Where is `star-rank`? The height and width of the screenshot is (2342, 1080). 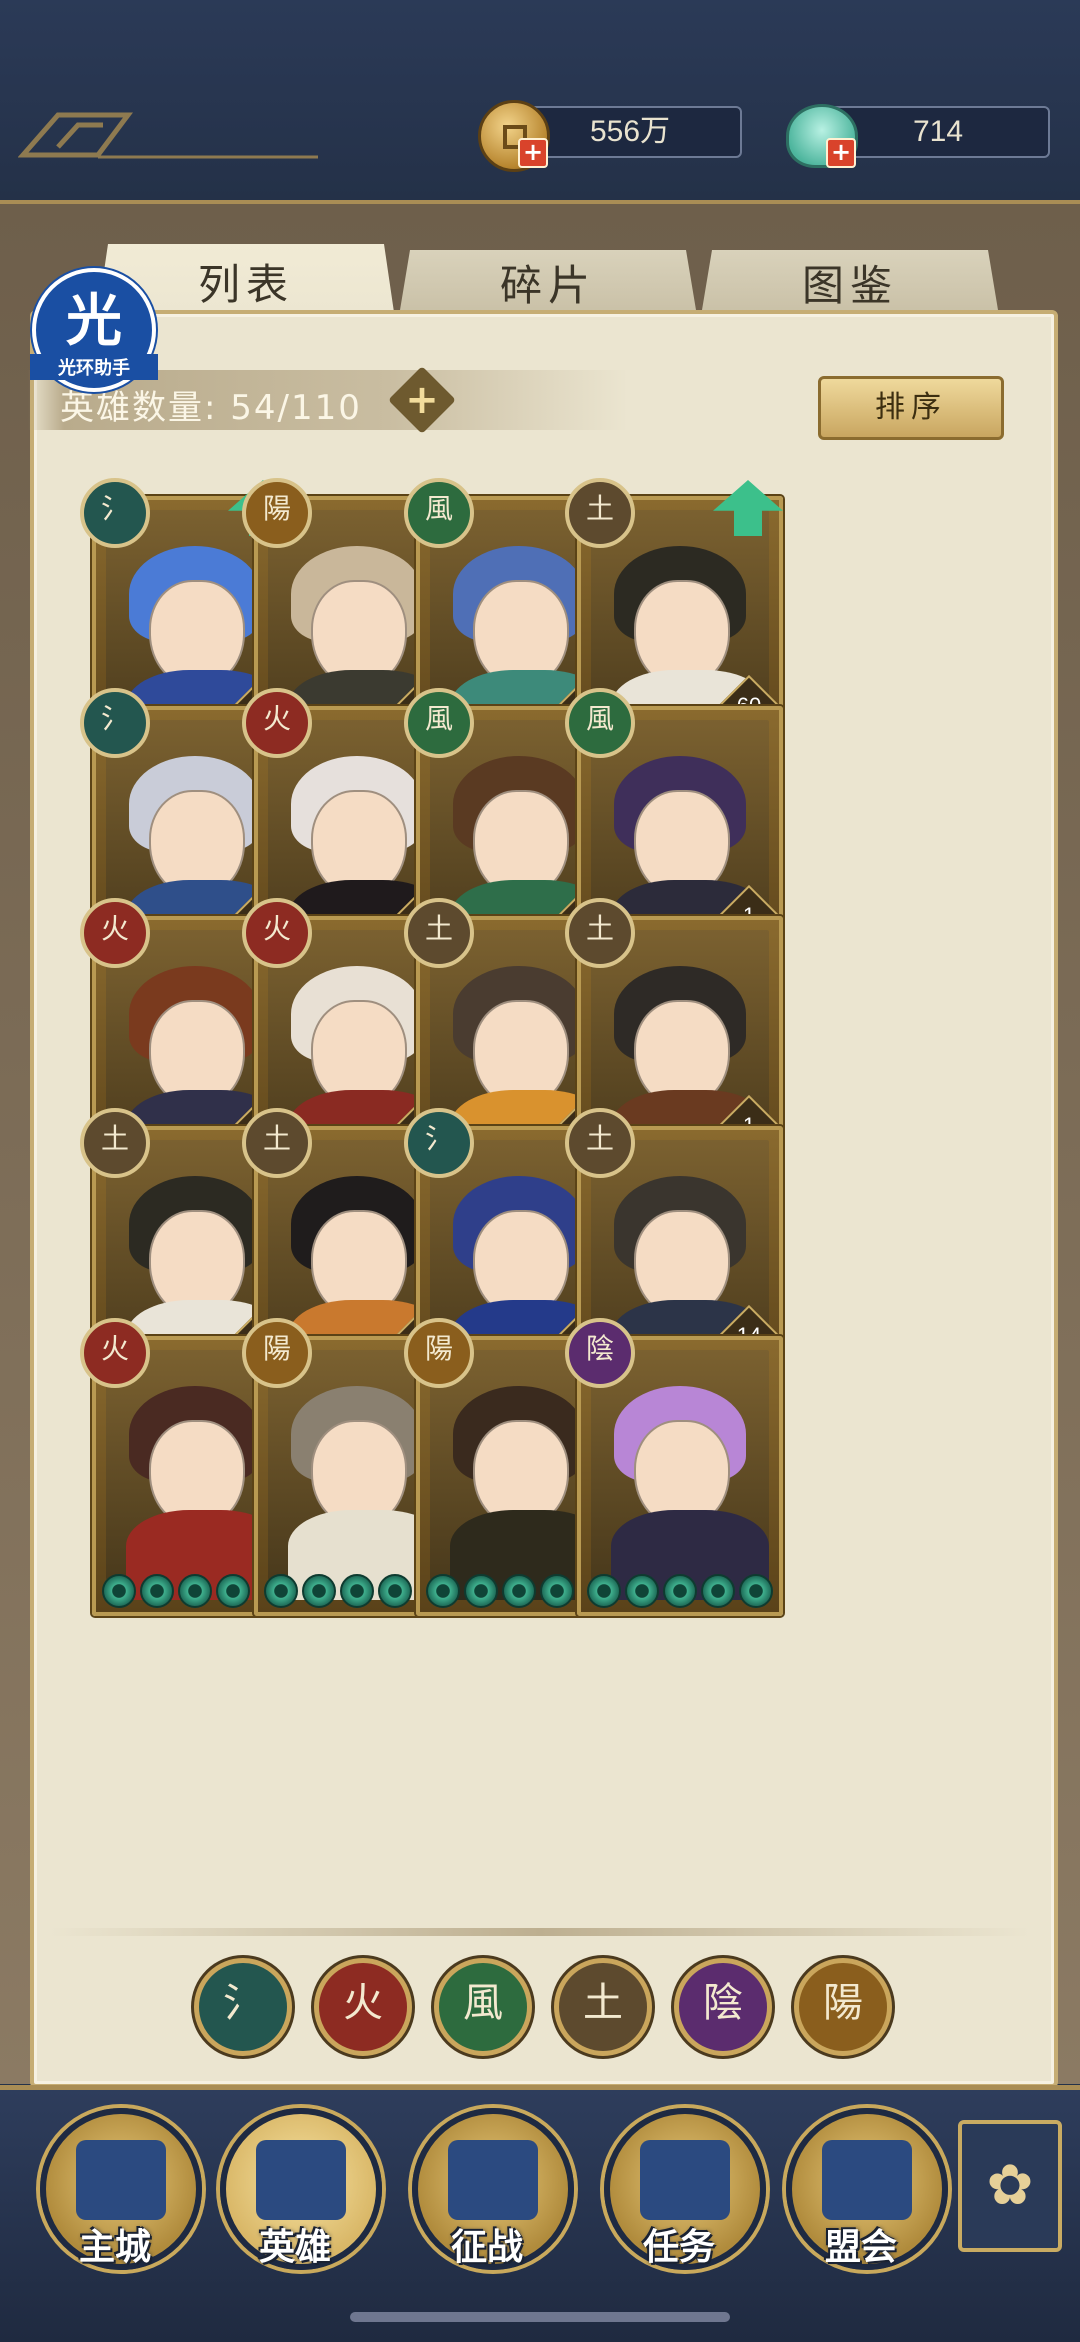 star-rank is located at coordinates (680, 1591).